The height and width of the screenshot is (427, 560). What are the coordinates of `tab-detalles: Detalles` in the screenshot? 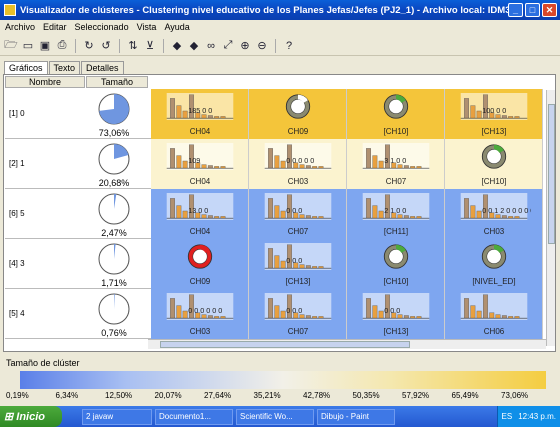 It's located at (102, 67).